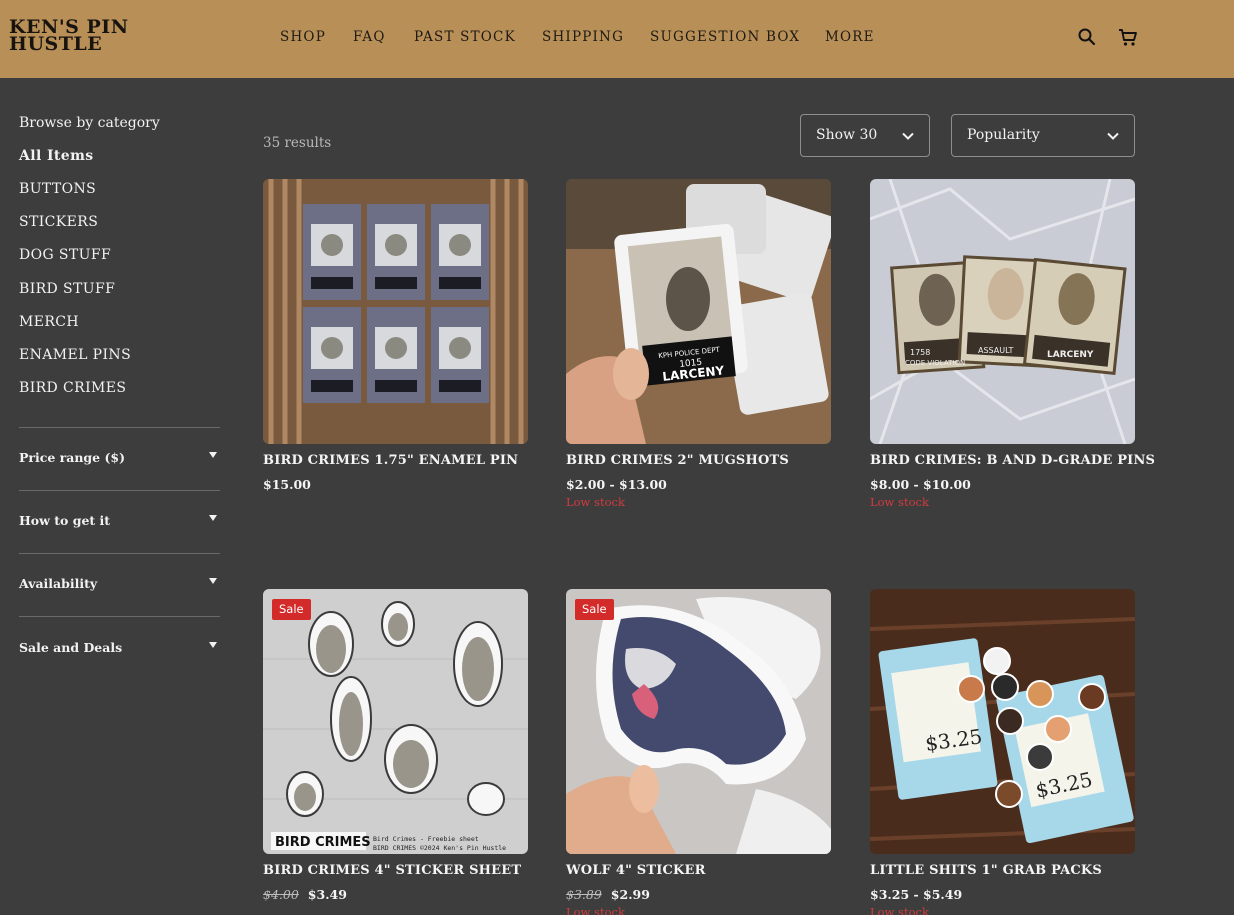  Describe the element at coordinates (630, 894) in the screenshot. I see `sale-price: $2.99` at that location.